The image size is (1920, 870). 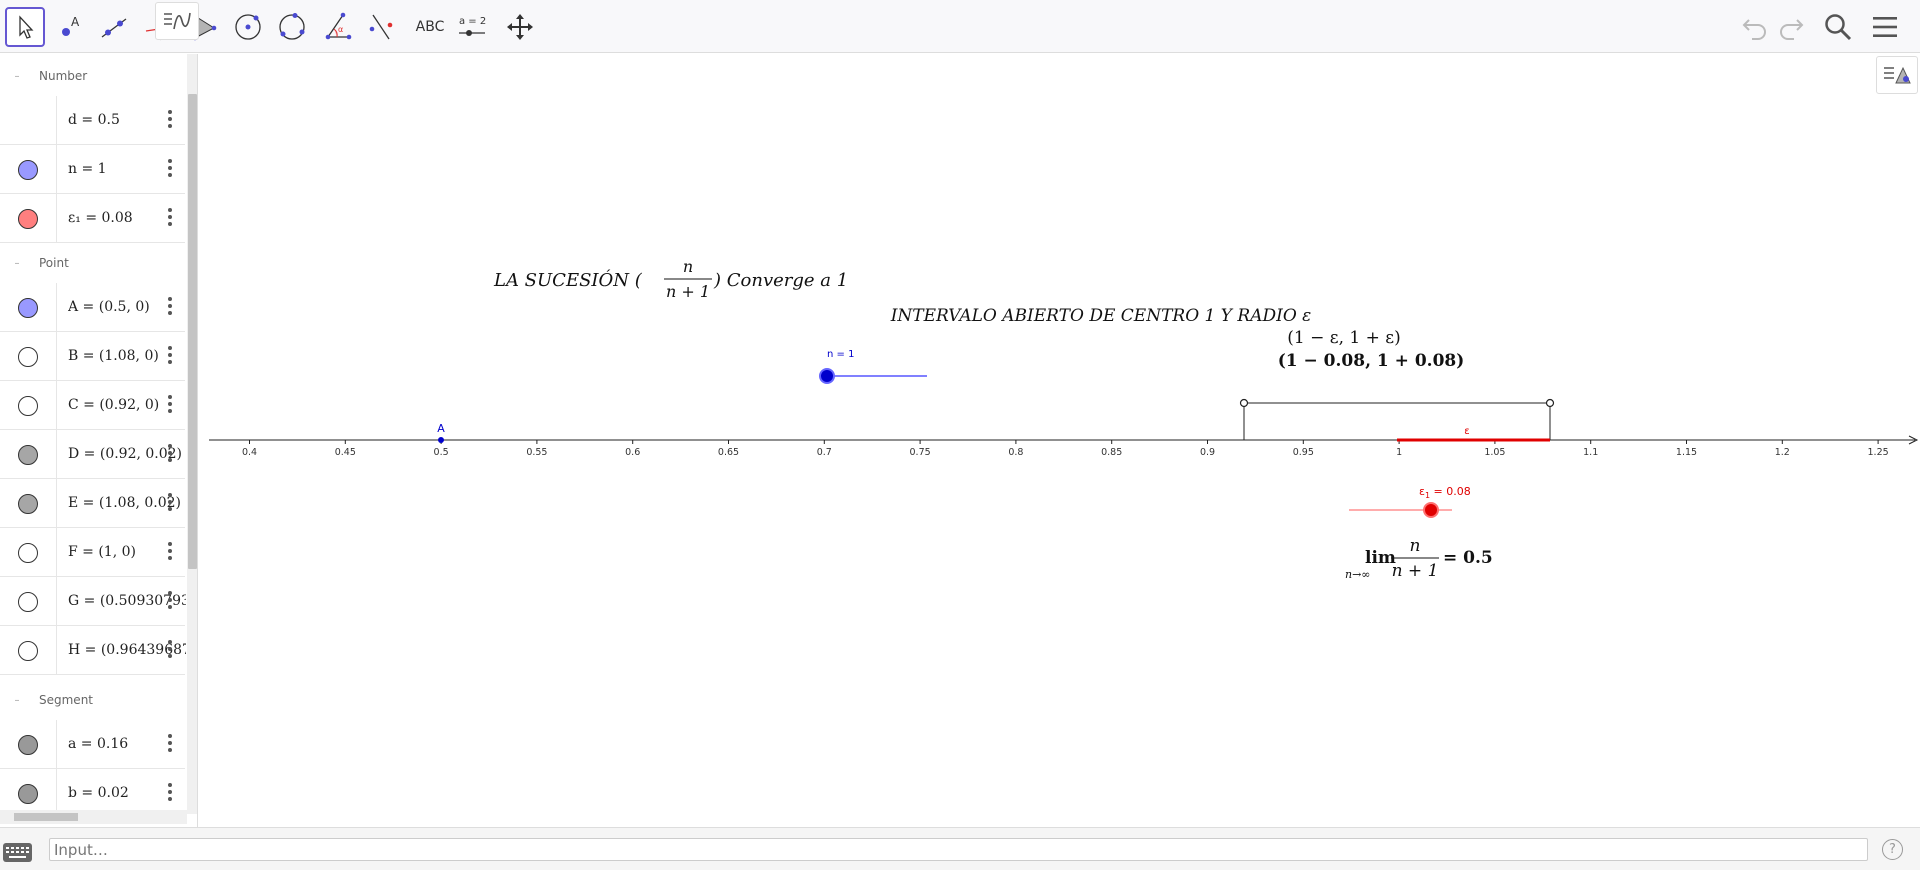 I want to click on redo-icon, so click(x=1792, y=29).